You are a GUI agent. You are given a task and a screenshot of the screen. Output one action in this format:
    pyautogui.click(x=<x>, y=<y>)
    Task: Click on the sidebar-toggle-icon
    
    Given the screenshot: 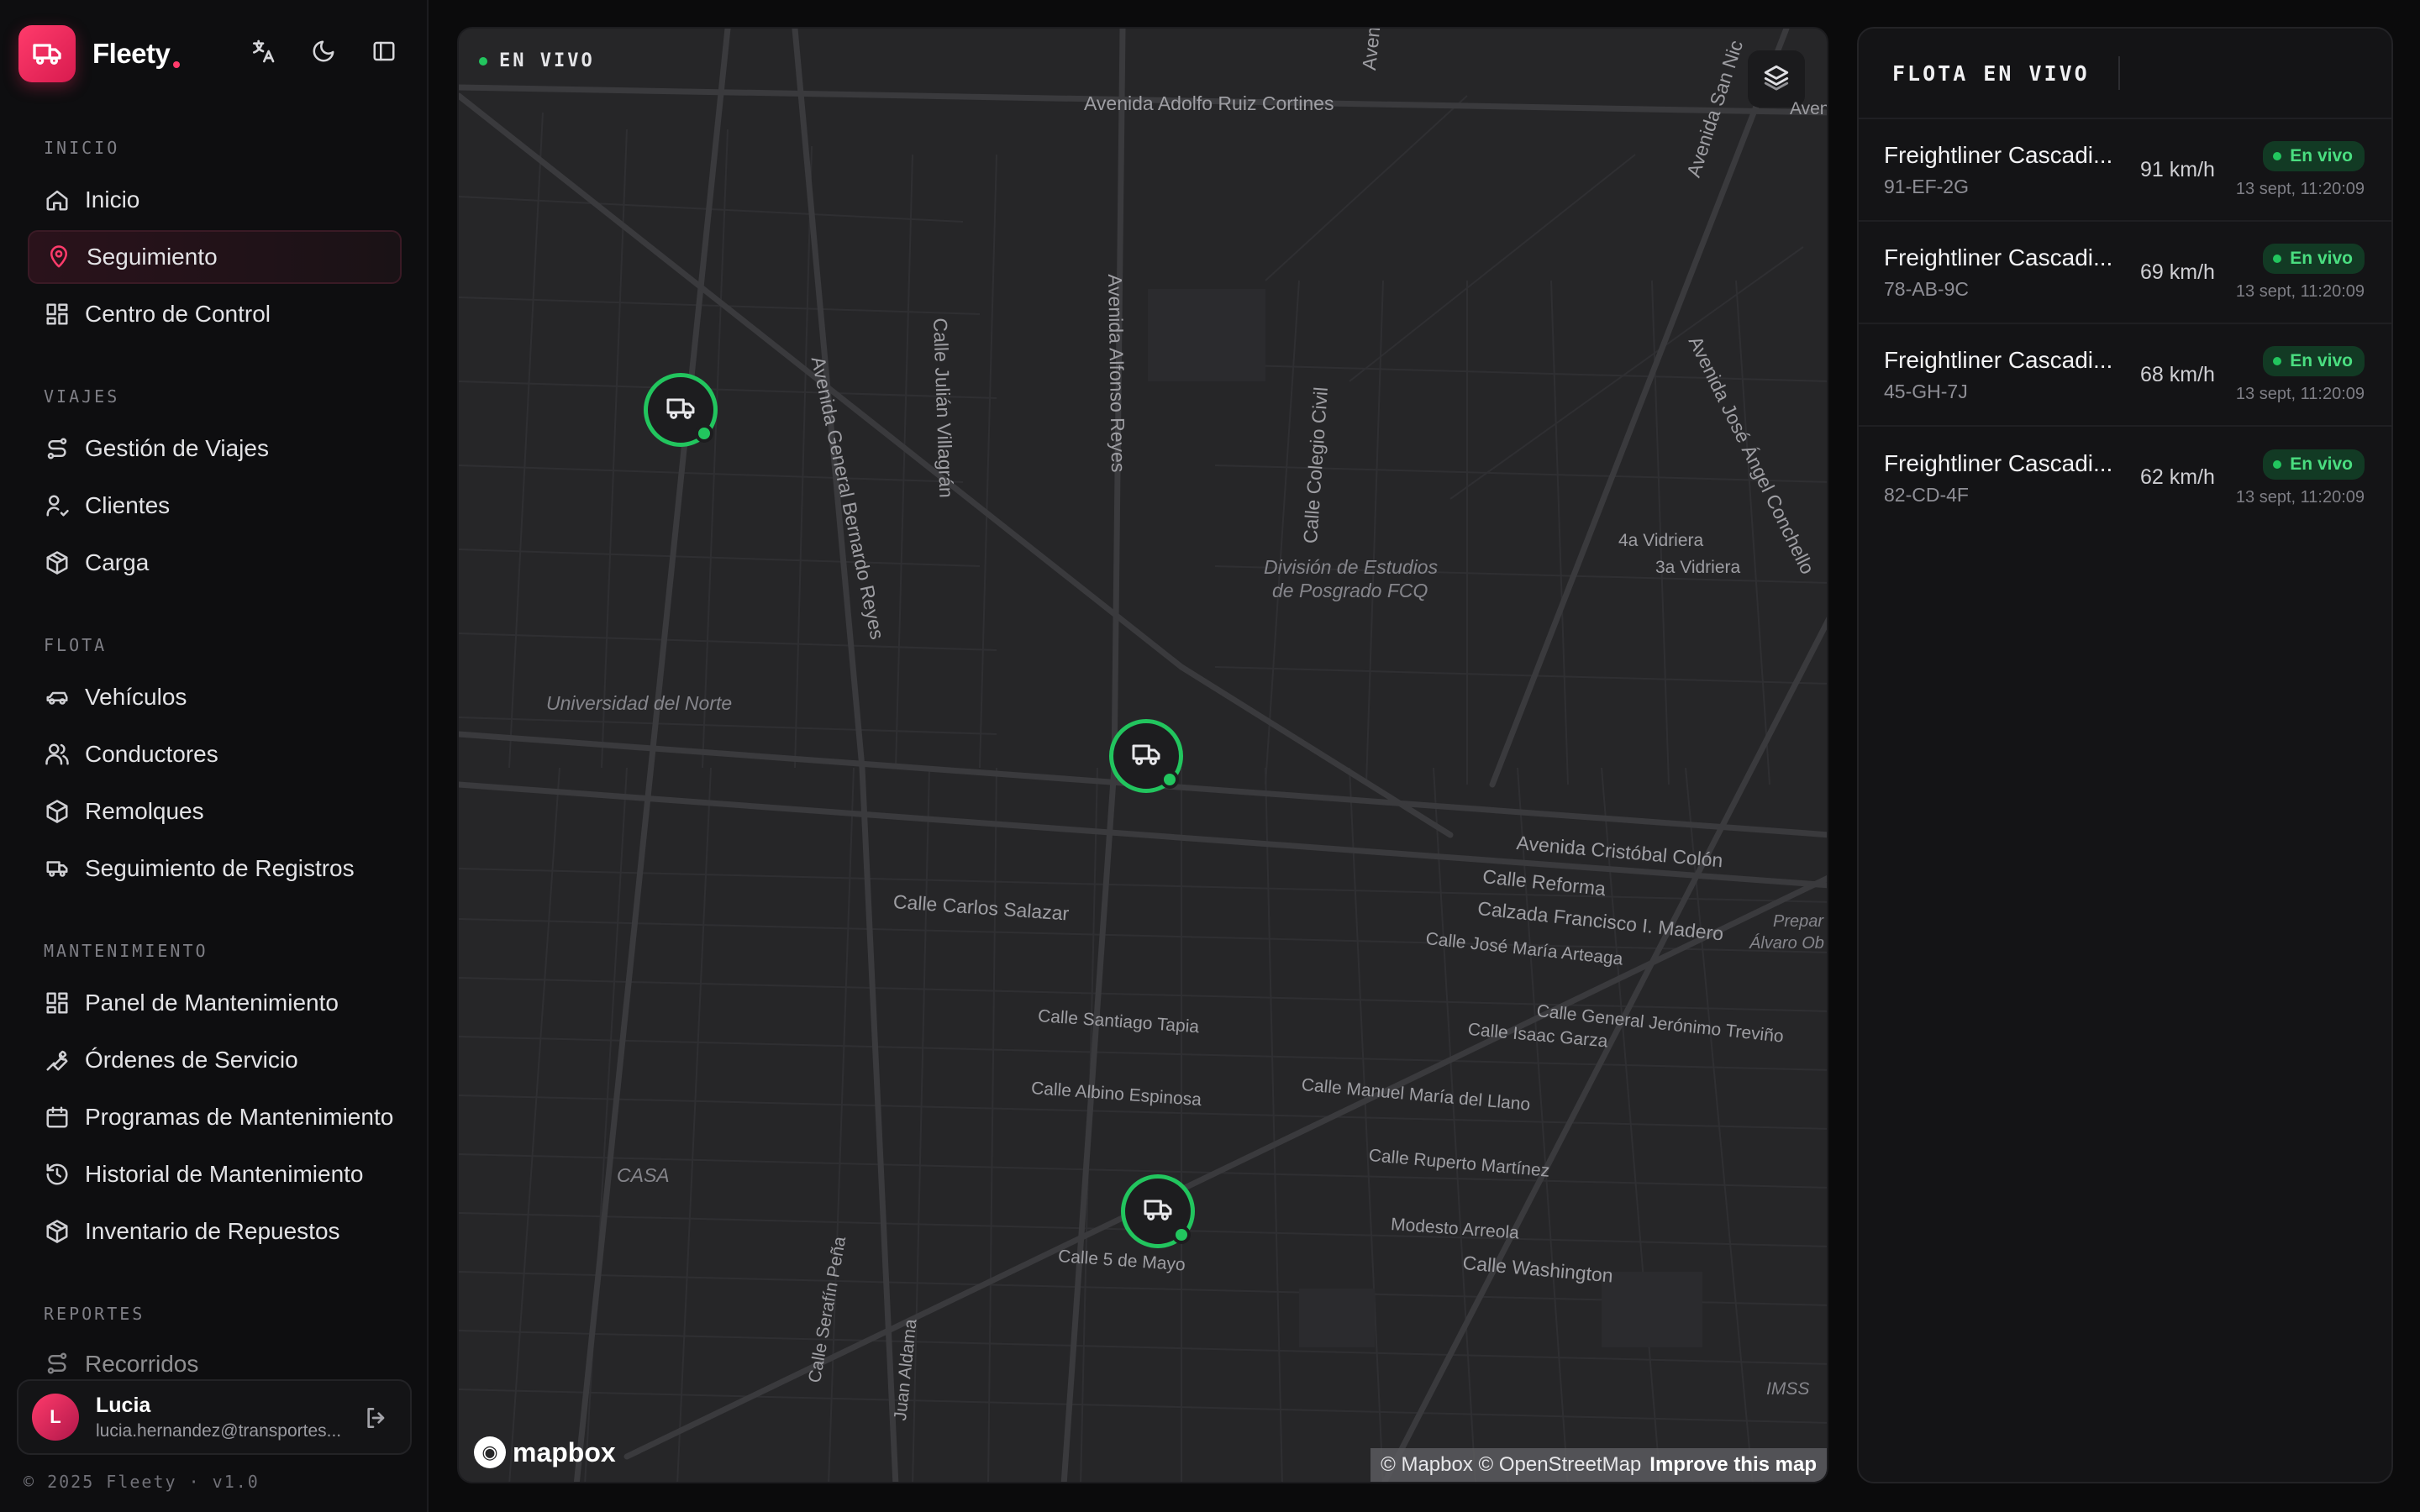 What is the action you would take?
    pyautogui.click(x=384, y=51)
    